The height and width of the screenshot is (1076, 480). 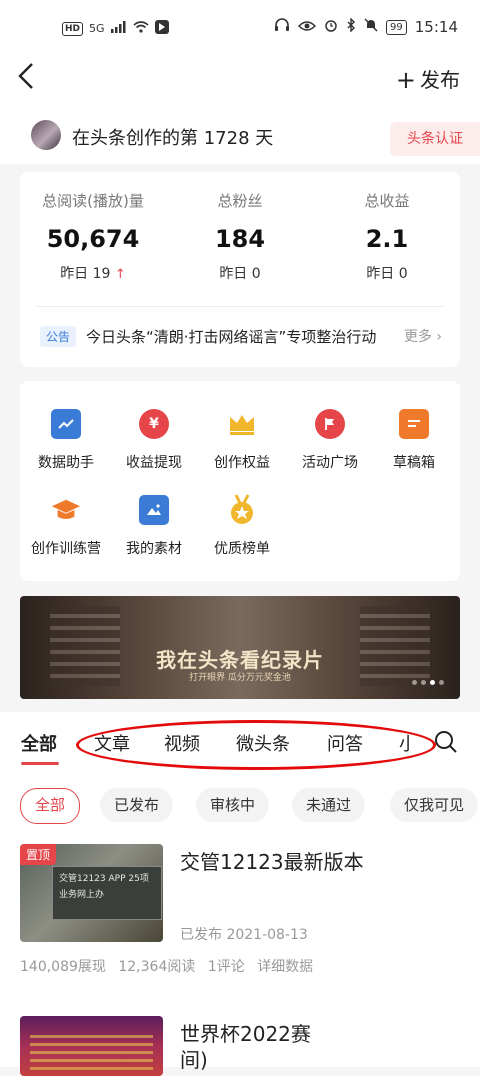 I want to click on status-filters: 全部 已发布 审核中 未通过 仅我可见, so click(x=240, y=805).